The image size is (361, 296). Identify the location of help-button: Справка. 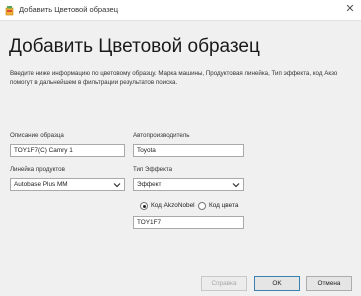
(224, 283).